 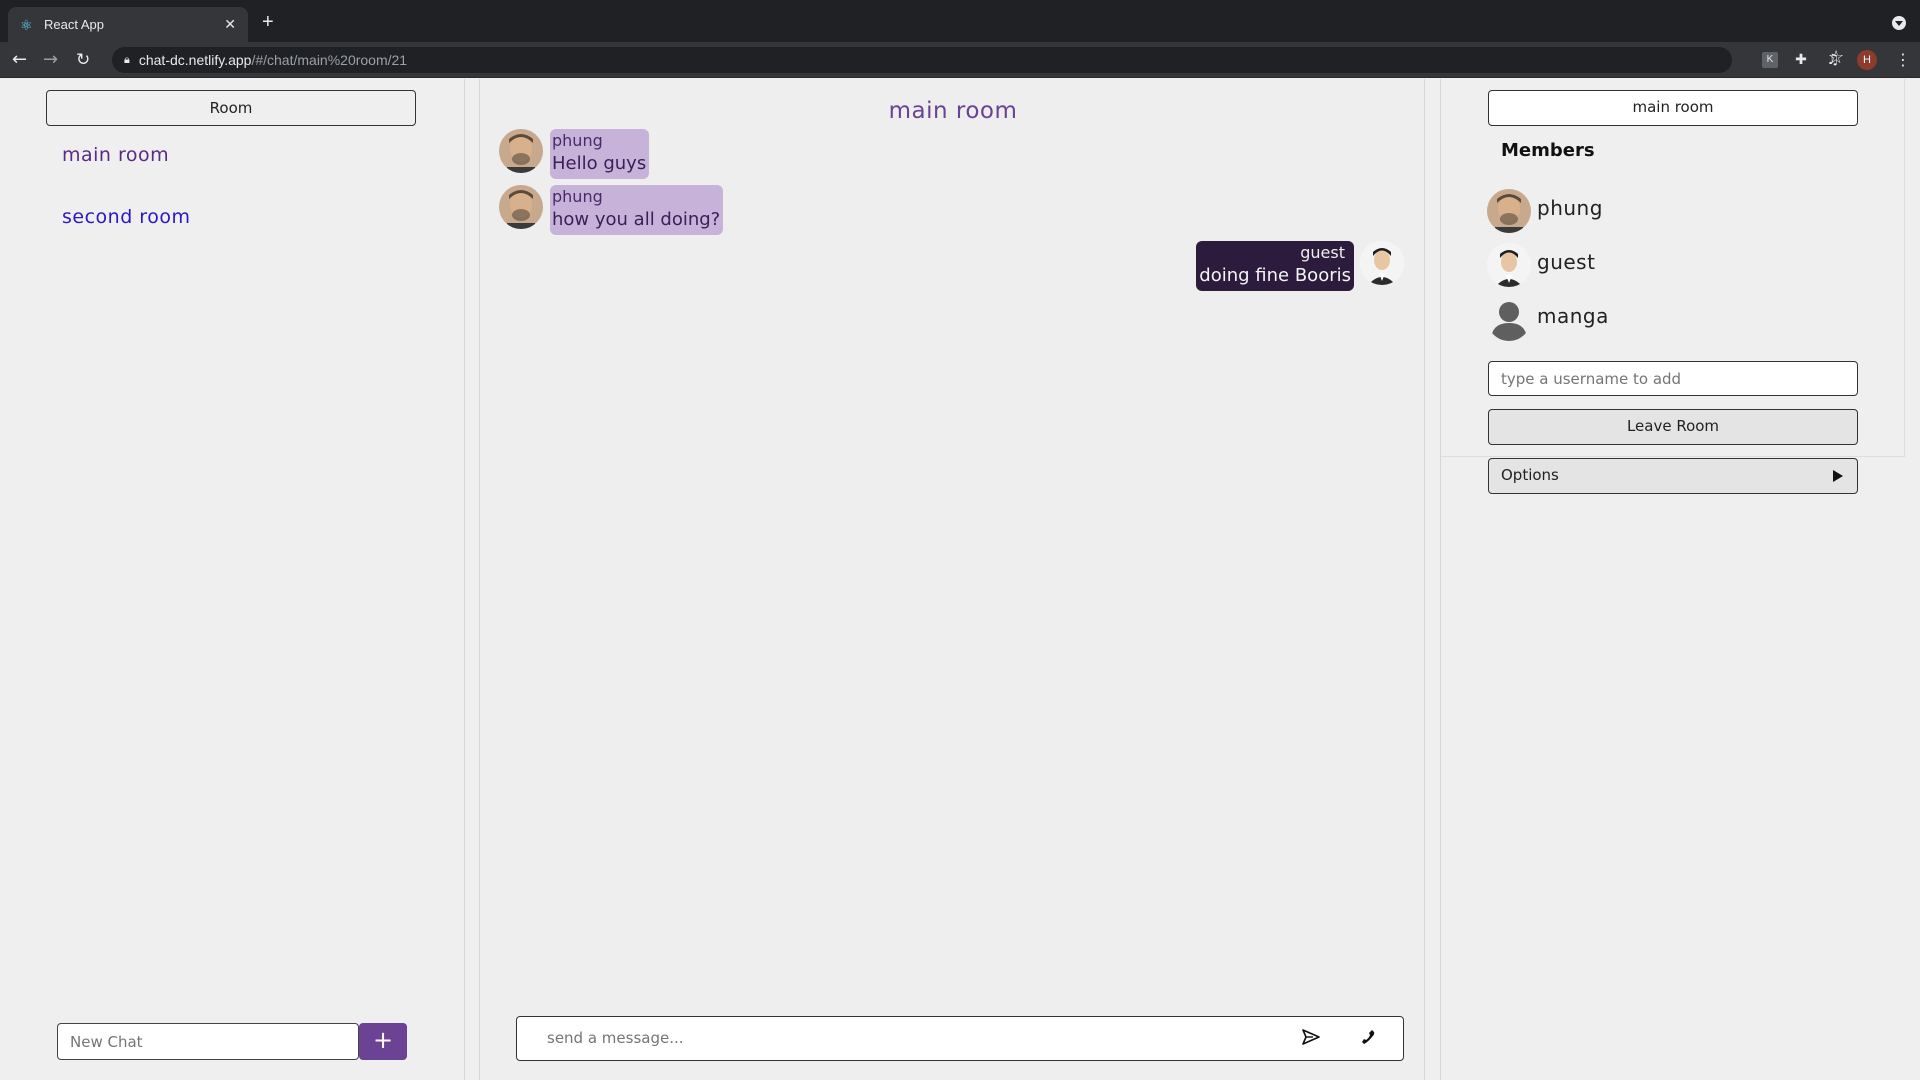 What do you see at coordinates (1530, 475) in the screenshot?
I see `options-label: Options` at bounding box center [1530, 475].